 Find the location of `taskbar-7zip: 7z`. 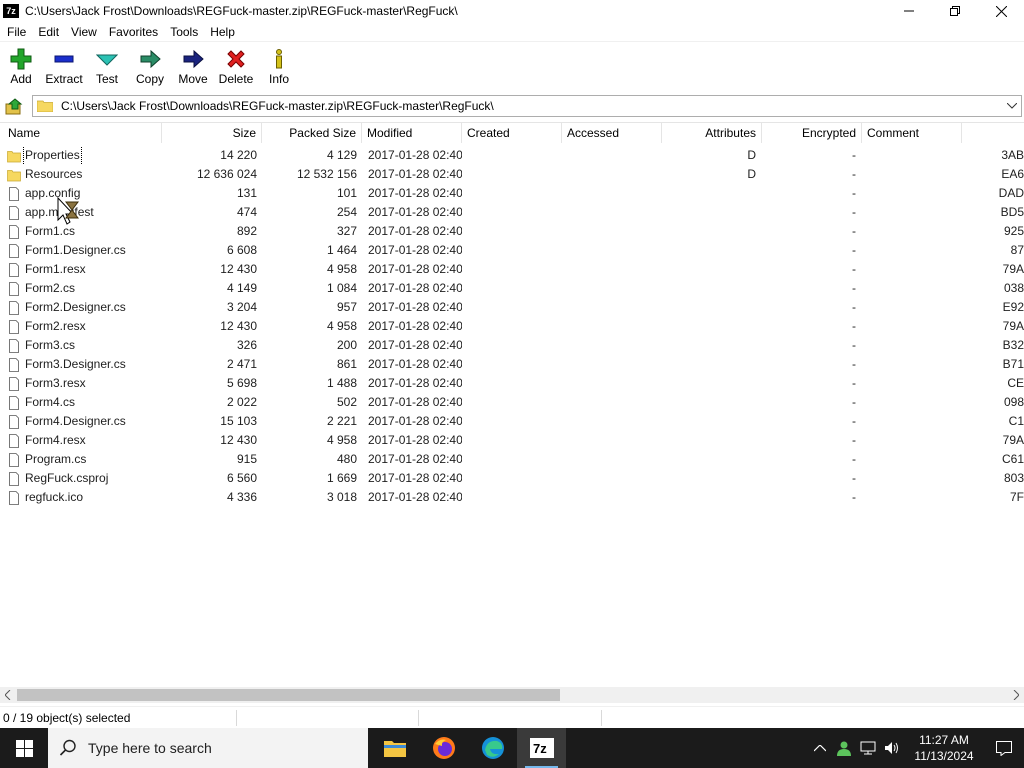

taskbar-7zip: 7z is located at coordinates (541, 748).